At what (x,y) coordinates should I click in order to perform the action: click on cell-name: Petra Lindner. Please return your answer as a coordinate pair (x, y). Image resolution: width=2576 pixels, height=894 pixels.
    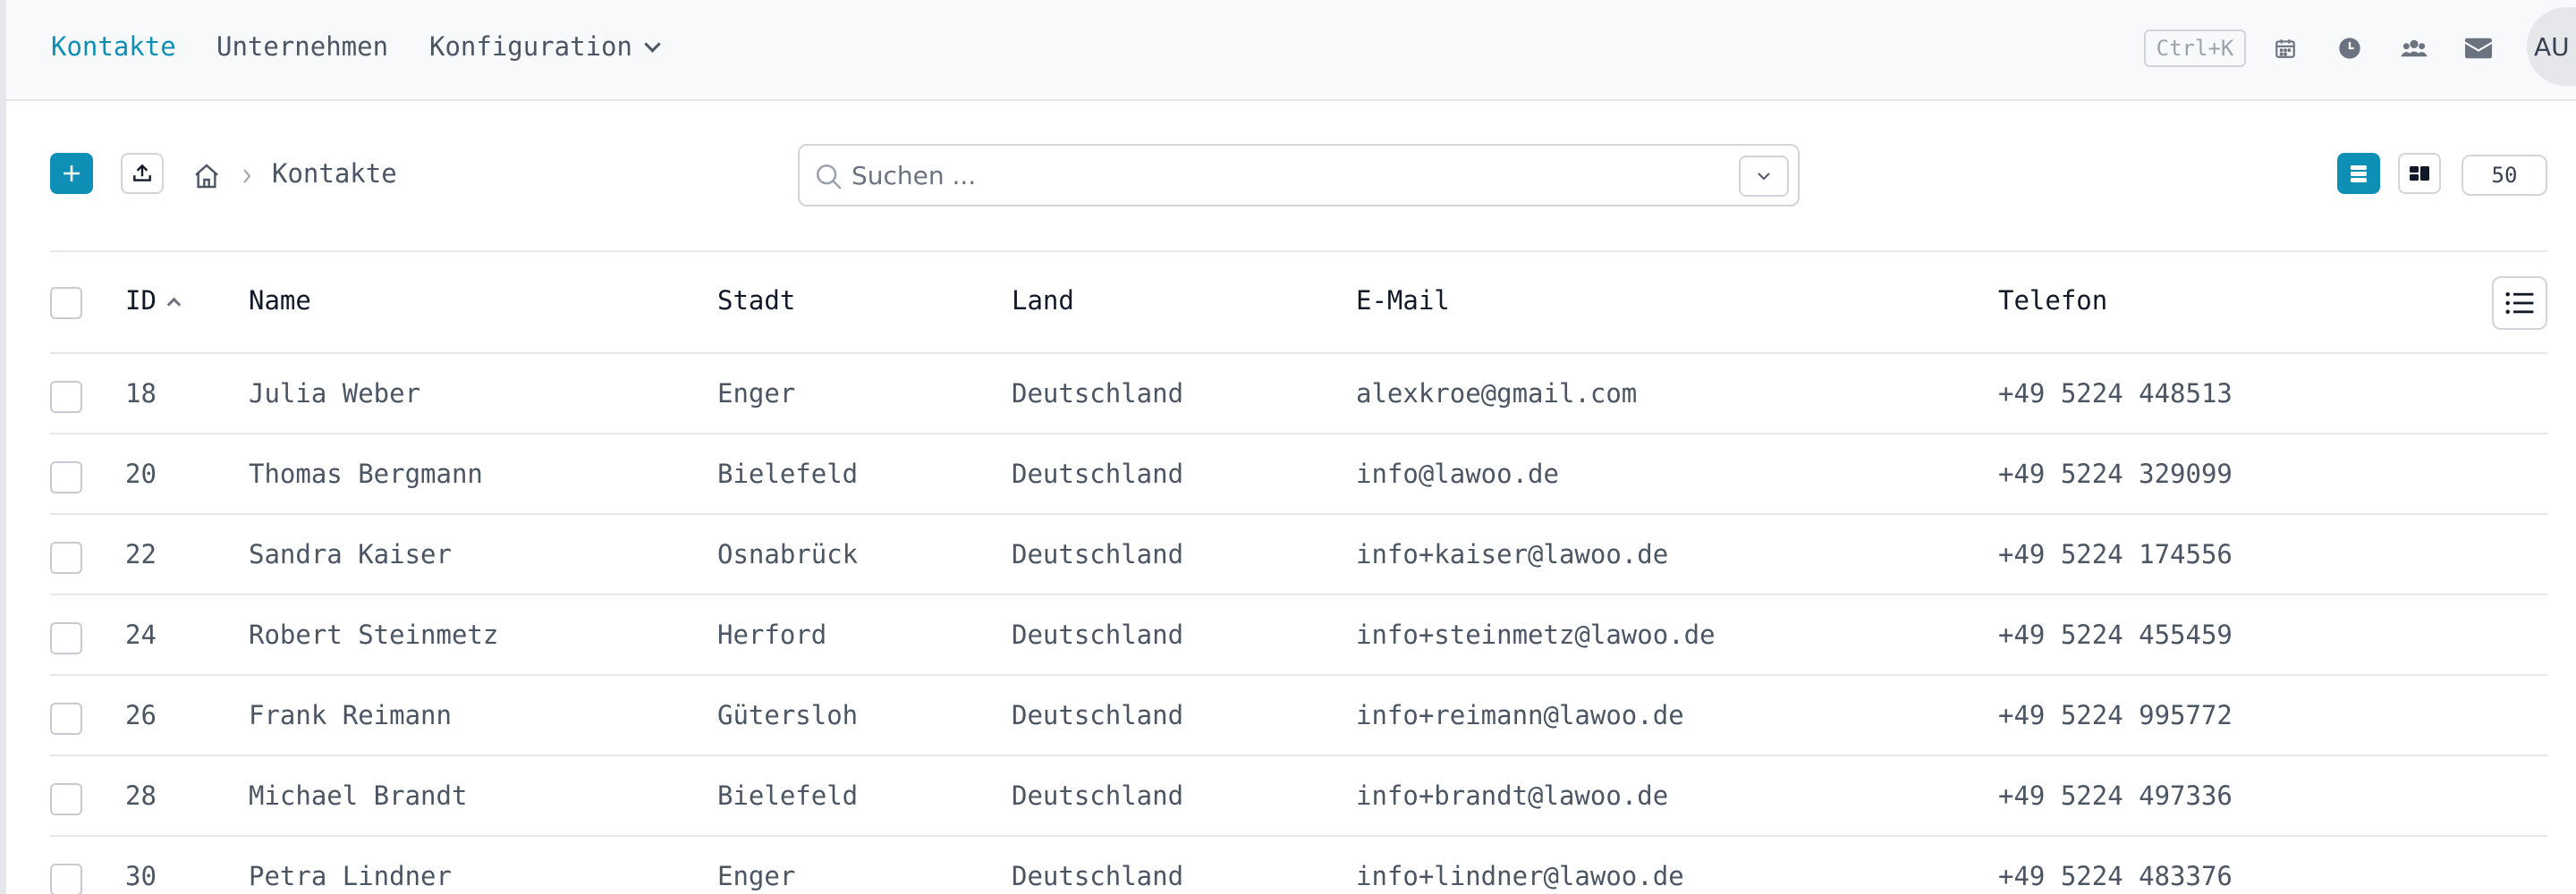
    Looking at the image, I should click on (350, 876).